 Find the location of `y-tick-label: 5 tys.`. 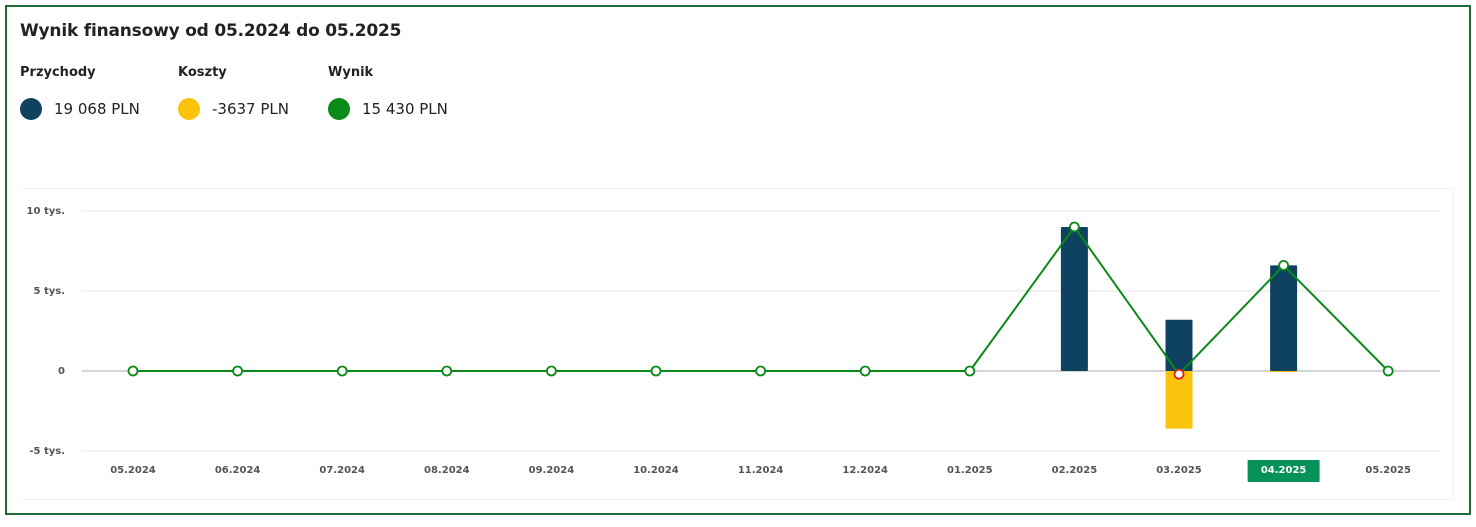

y-tick-label: 5 tys. is located at coordinates (50, 291).